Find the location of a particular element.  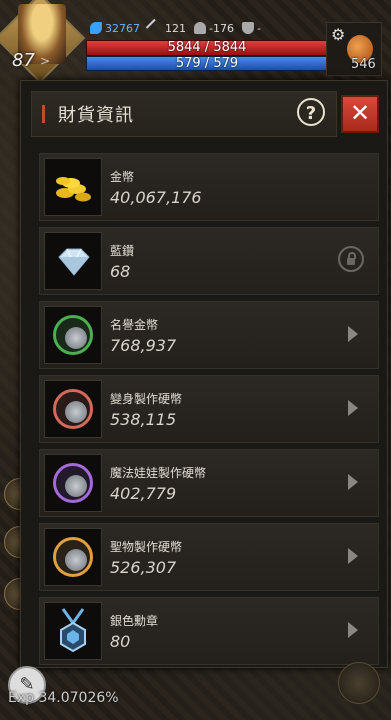

defense-stat: -176 is located at coordinates (214, 28).